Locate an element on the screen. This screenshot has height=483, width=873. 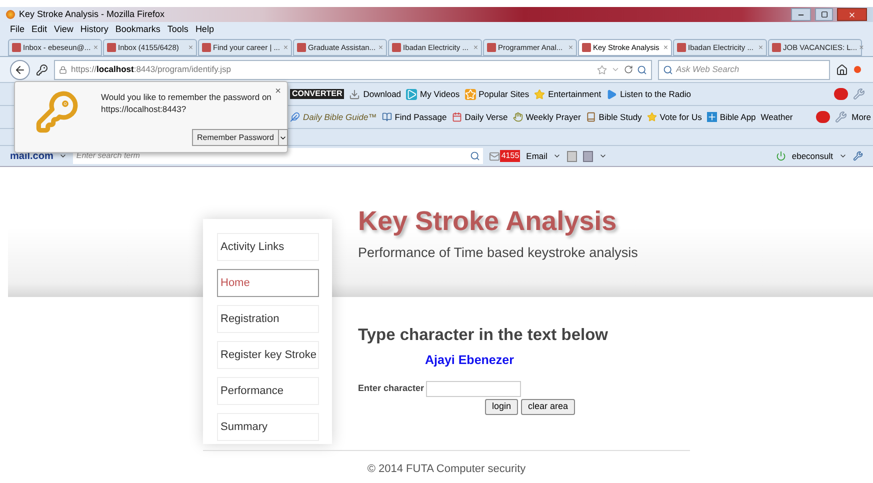
back-arrow-icon is located at coordinates (20, 70).